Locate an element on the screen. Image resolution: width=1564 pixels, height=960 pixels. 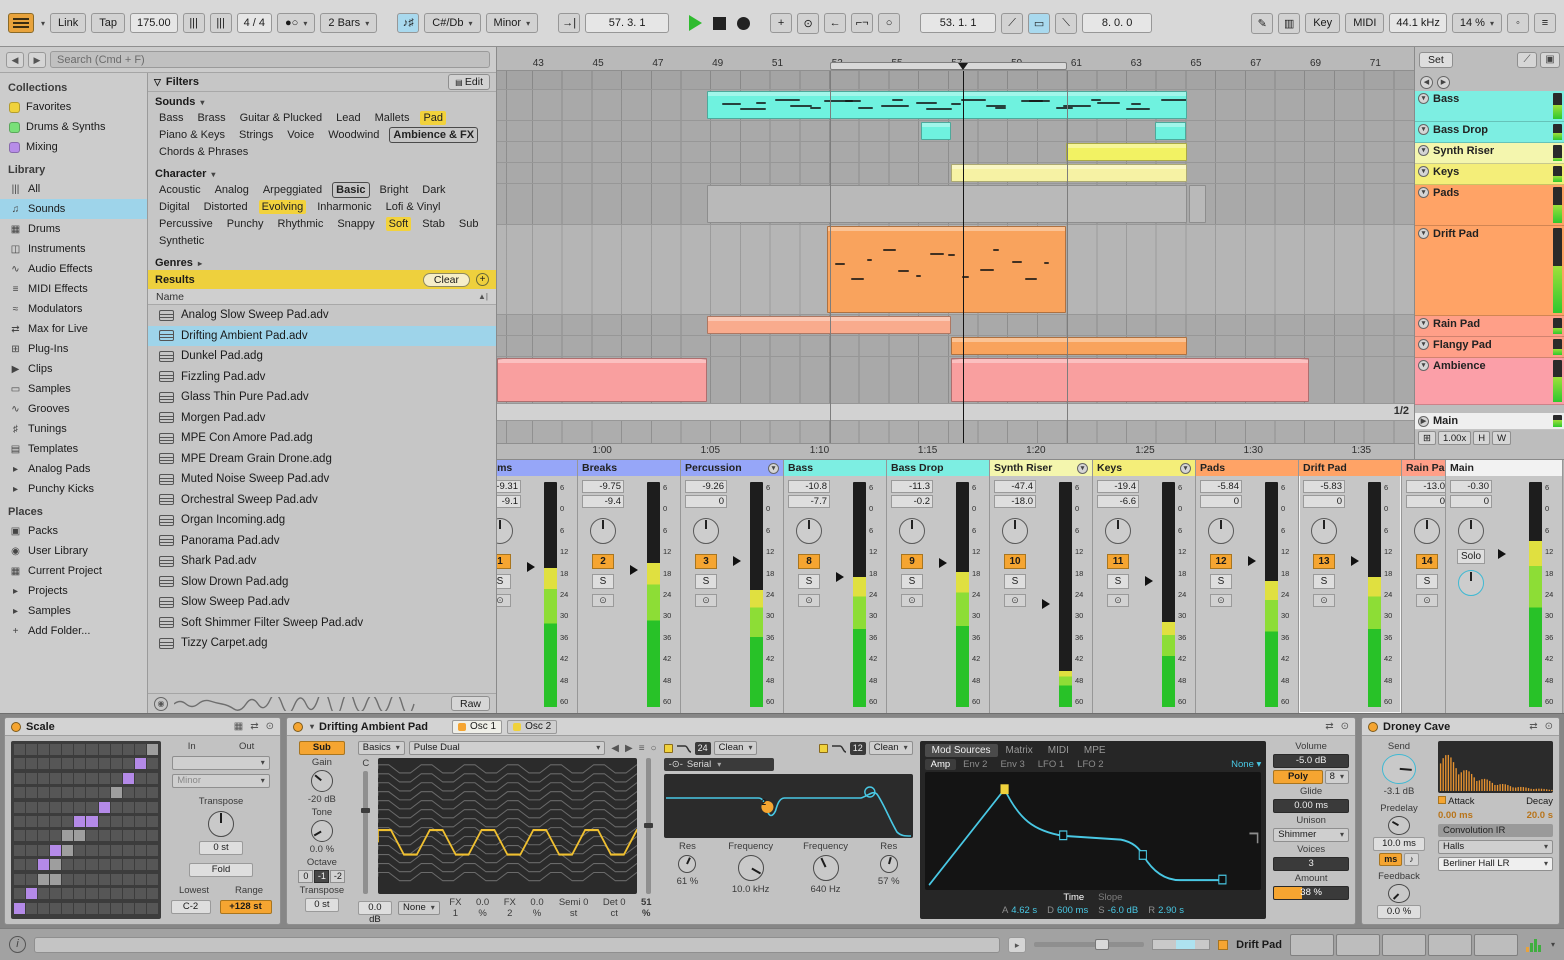
next-marker-icon: ▶ is located at coordinates (1443, 82).